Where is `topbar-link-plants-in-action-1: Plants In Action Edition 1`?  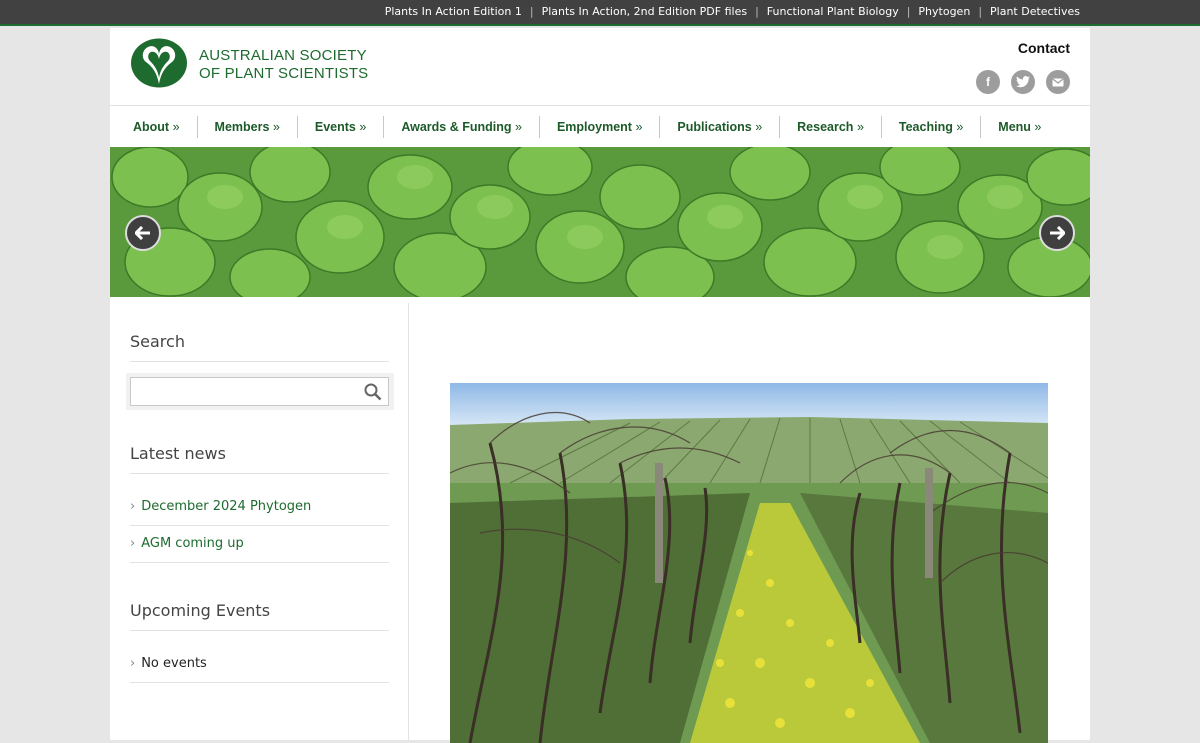 topbar-link-plants-in-action-1: Plants In Action Edition 1 is located at coordinates (453, 11).